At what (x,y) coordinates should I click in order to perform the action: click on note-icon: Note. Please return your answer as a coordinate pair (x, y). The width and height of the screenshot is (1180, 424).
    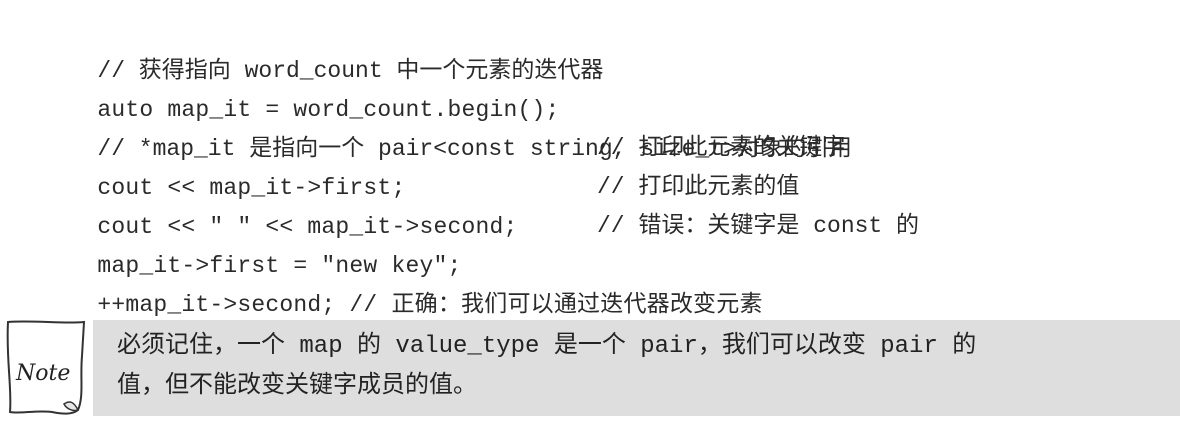
    Looking at the image, I should click on (46, 368).